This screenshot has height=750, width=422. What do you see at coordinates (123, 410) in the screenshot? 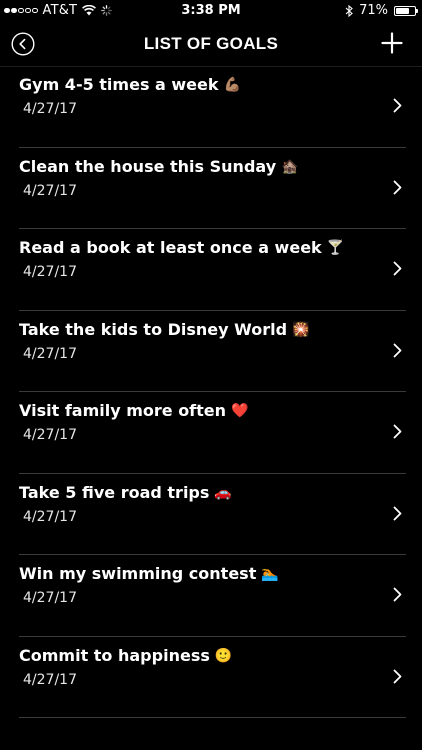
I see `goal-title-text: Visit family more often` at bounding box center [123, 410].